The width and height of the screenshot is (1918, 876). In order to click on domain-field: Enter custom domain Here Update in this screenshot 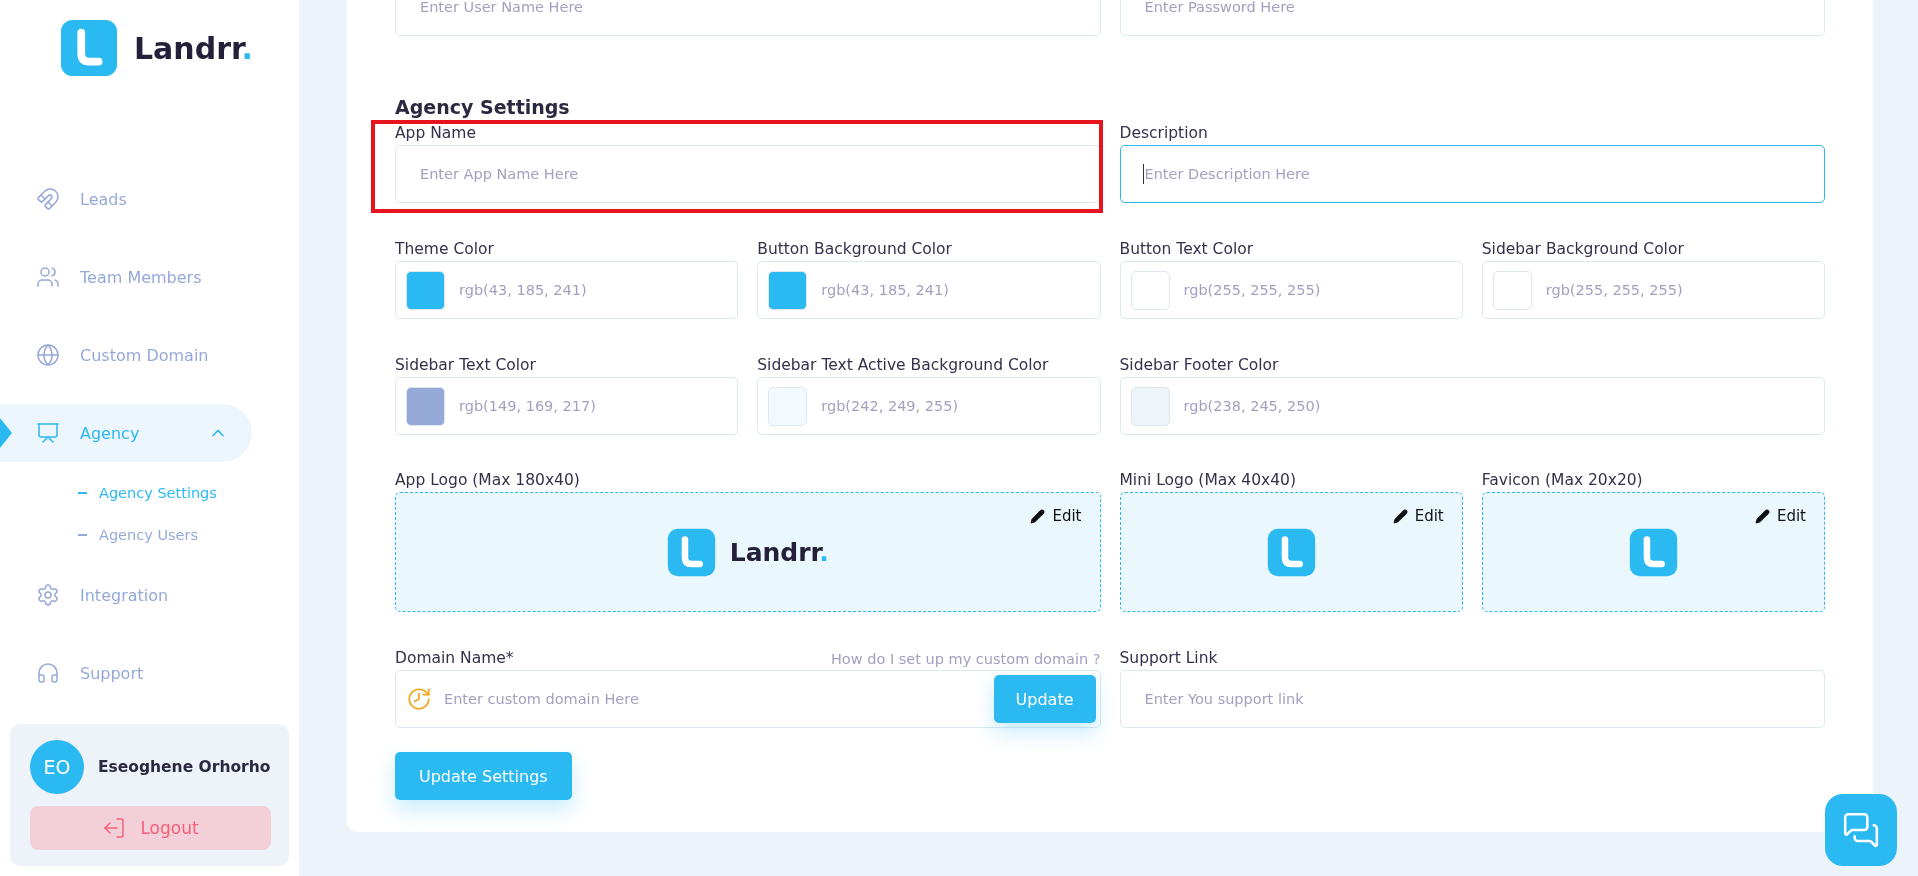, I will do `click(748, 699)`.